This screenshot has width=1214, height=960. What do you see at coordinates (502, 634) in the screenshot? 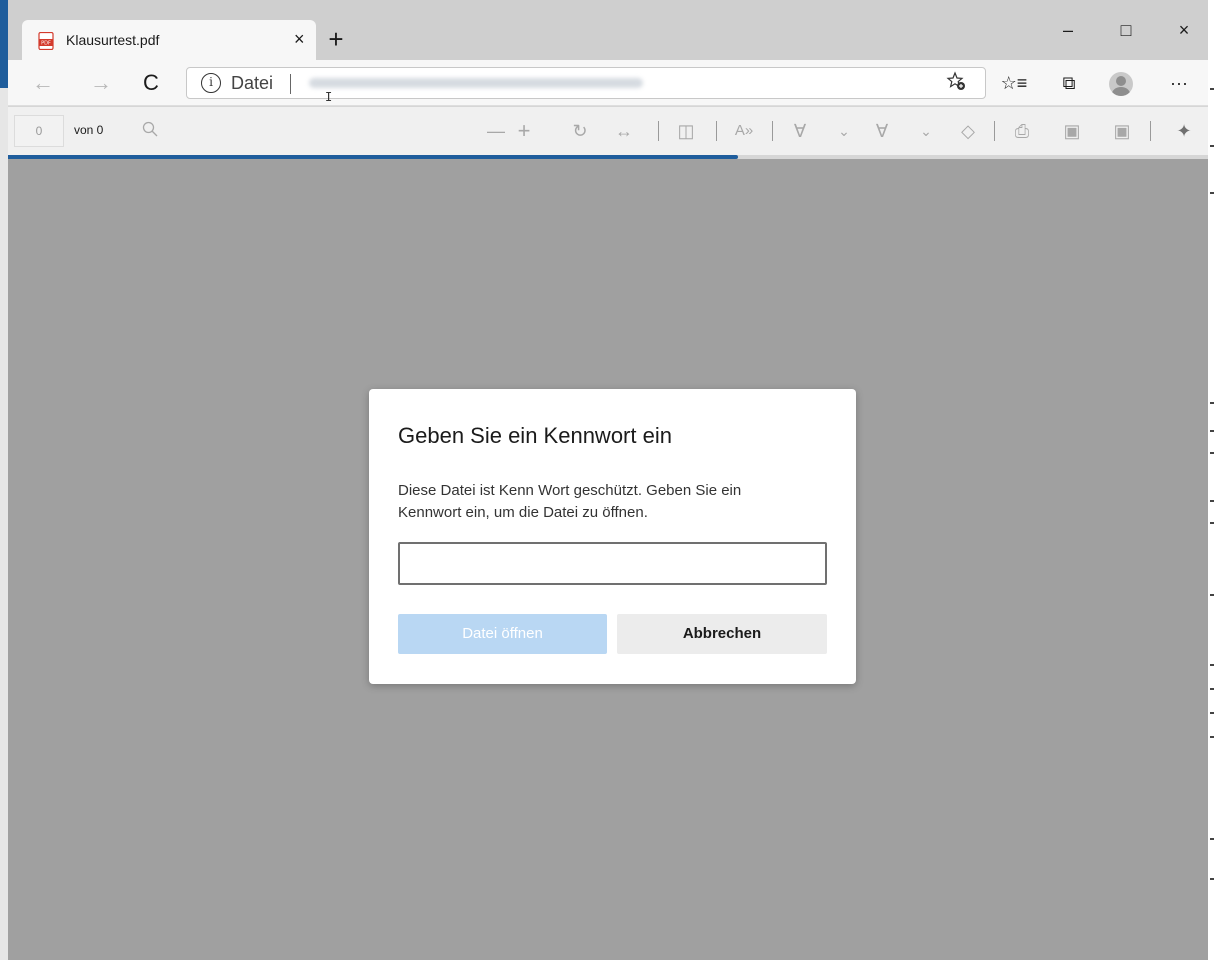
I see `open-file-button: Datei öffnen` at bounding box center [502, 634].